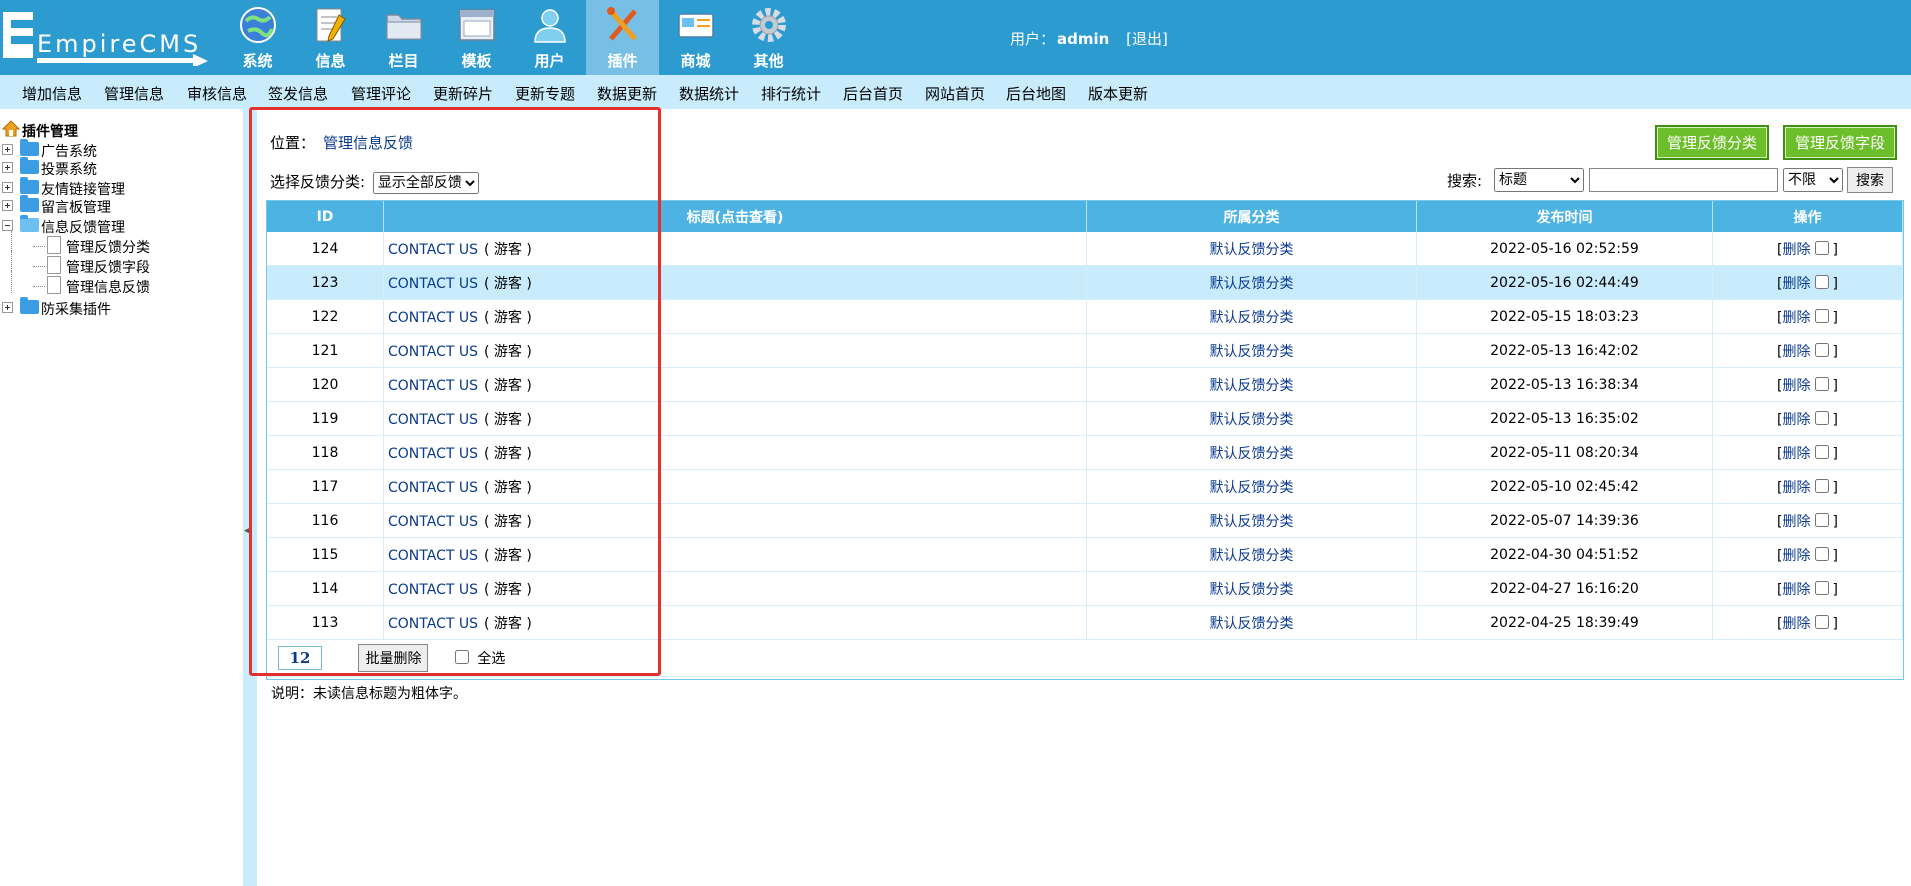 The width and height of the screenshot is (1911, 886). Describe the element at coordinates (108, 248) in the screenshot. I see `tree-item-label: 管理反馈分类` at that location.